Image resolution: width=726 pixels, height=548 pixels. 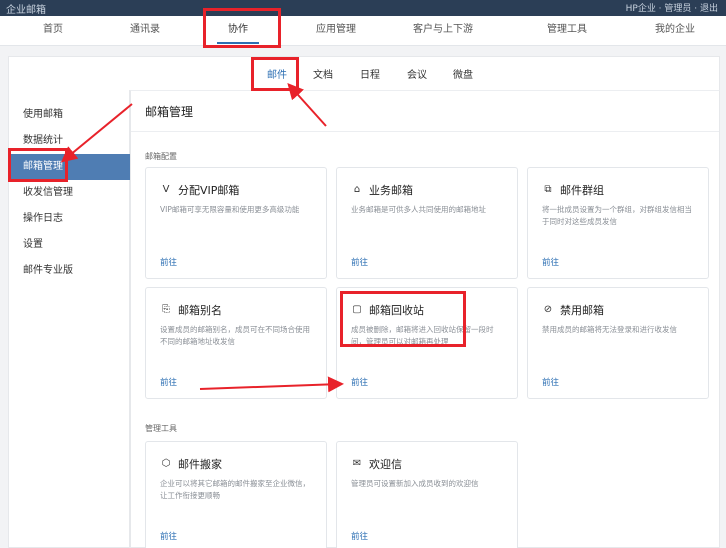 I want to click on main-nav: 首页 通讯录 协作 应用管理 客户与上下游 管理工具 我的企业, so click(x=363, y=31).